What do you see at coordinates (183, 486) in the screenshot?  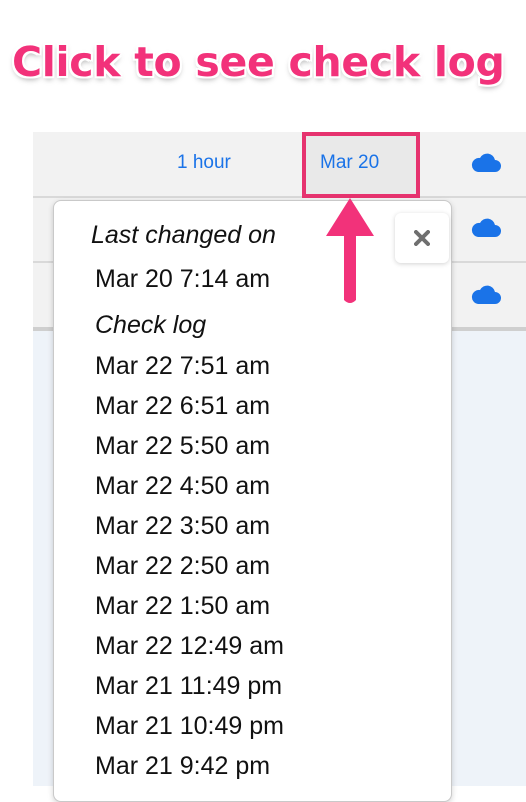 I see `check-log-item: Mar 22 4:50 am` at bounding box center [183, 486].